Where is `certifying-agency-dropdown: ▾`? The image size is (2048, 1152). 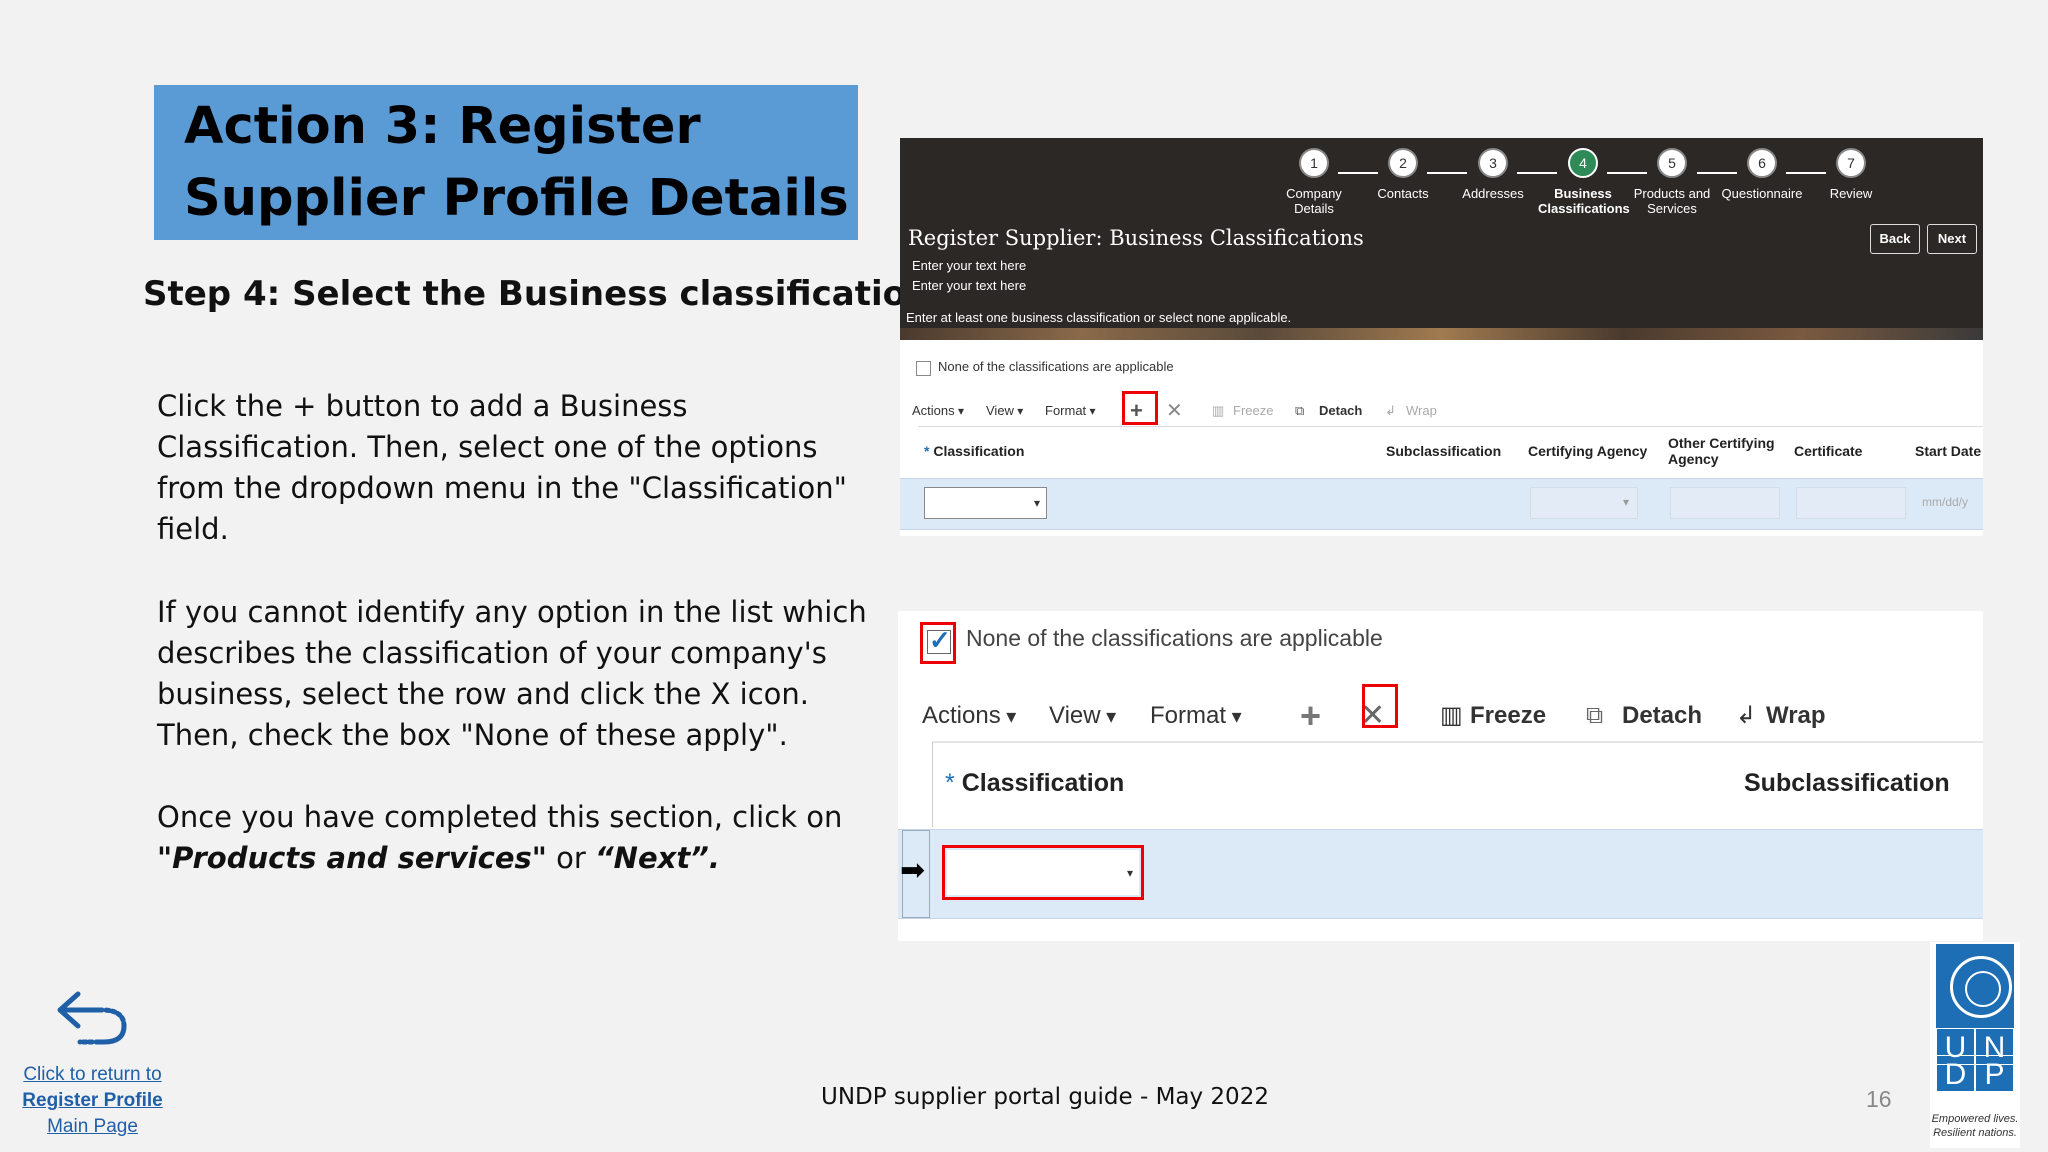
certifying-agency-dropdown: ▾ is located at coordinates (1584, 503).